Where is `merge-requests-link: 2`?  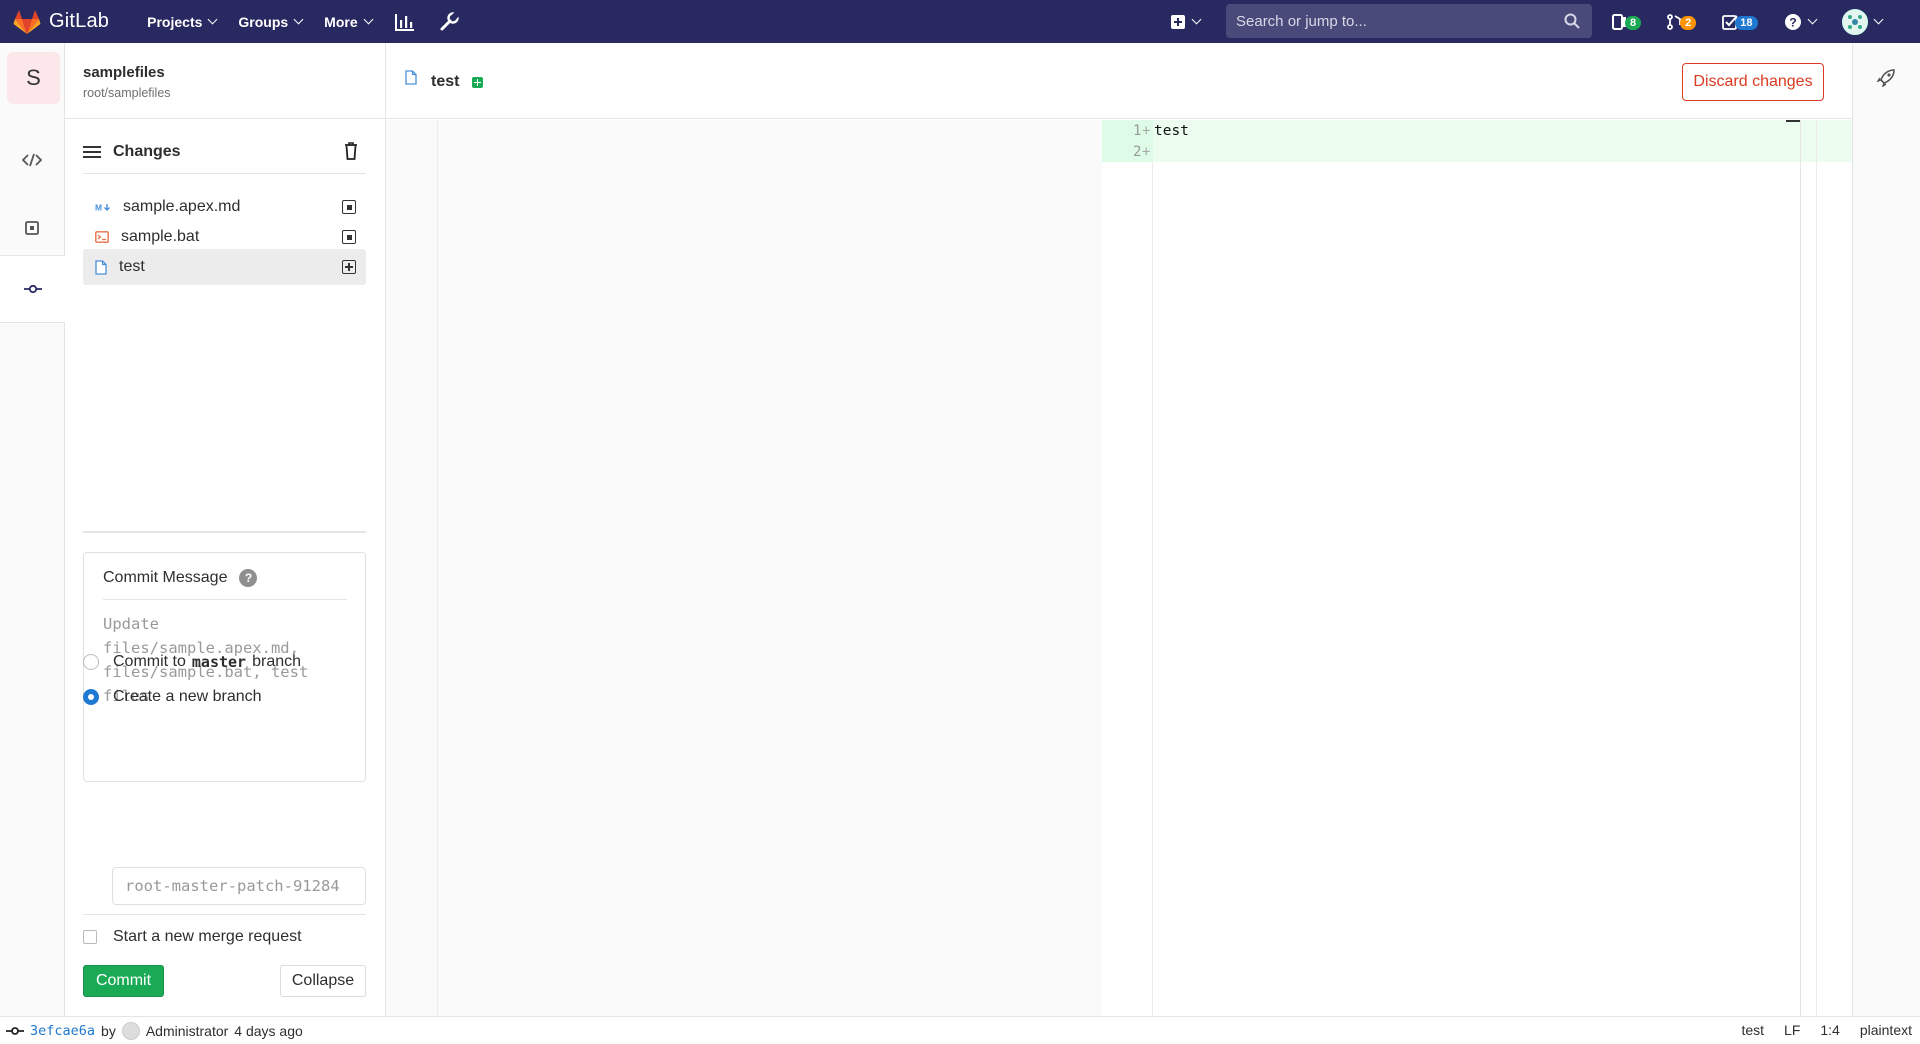
merge-requests-link: 2 is located at coordinates (1682, 21).